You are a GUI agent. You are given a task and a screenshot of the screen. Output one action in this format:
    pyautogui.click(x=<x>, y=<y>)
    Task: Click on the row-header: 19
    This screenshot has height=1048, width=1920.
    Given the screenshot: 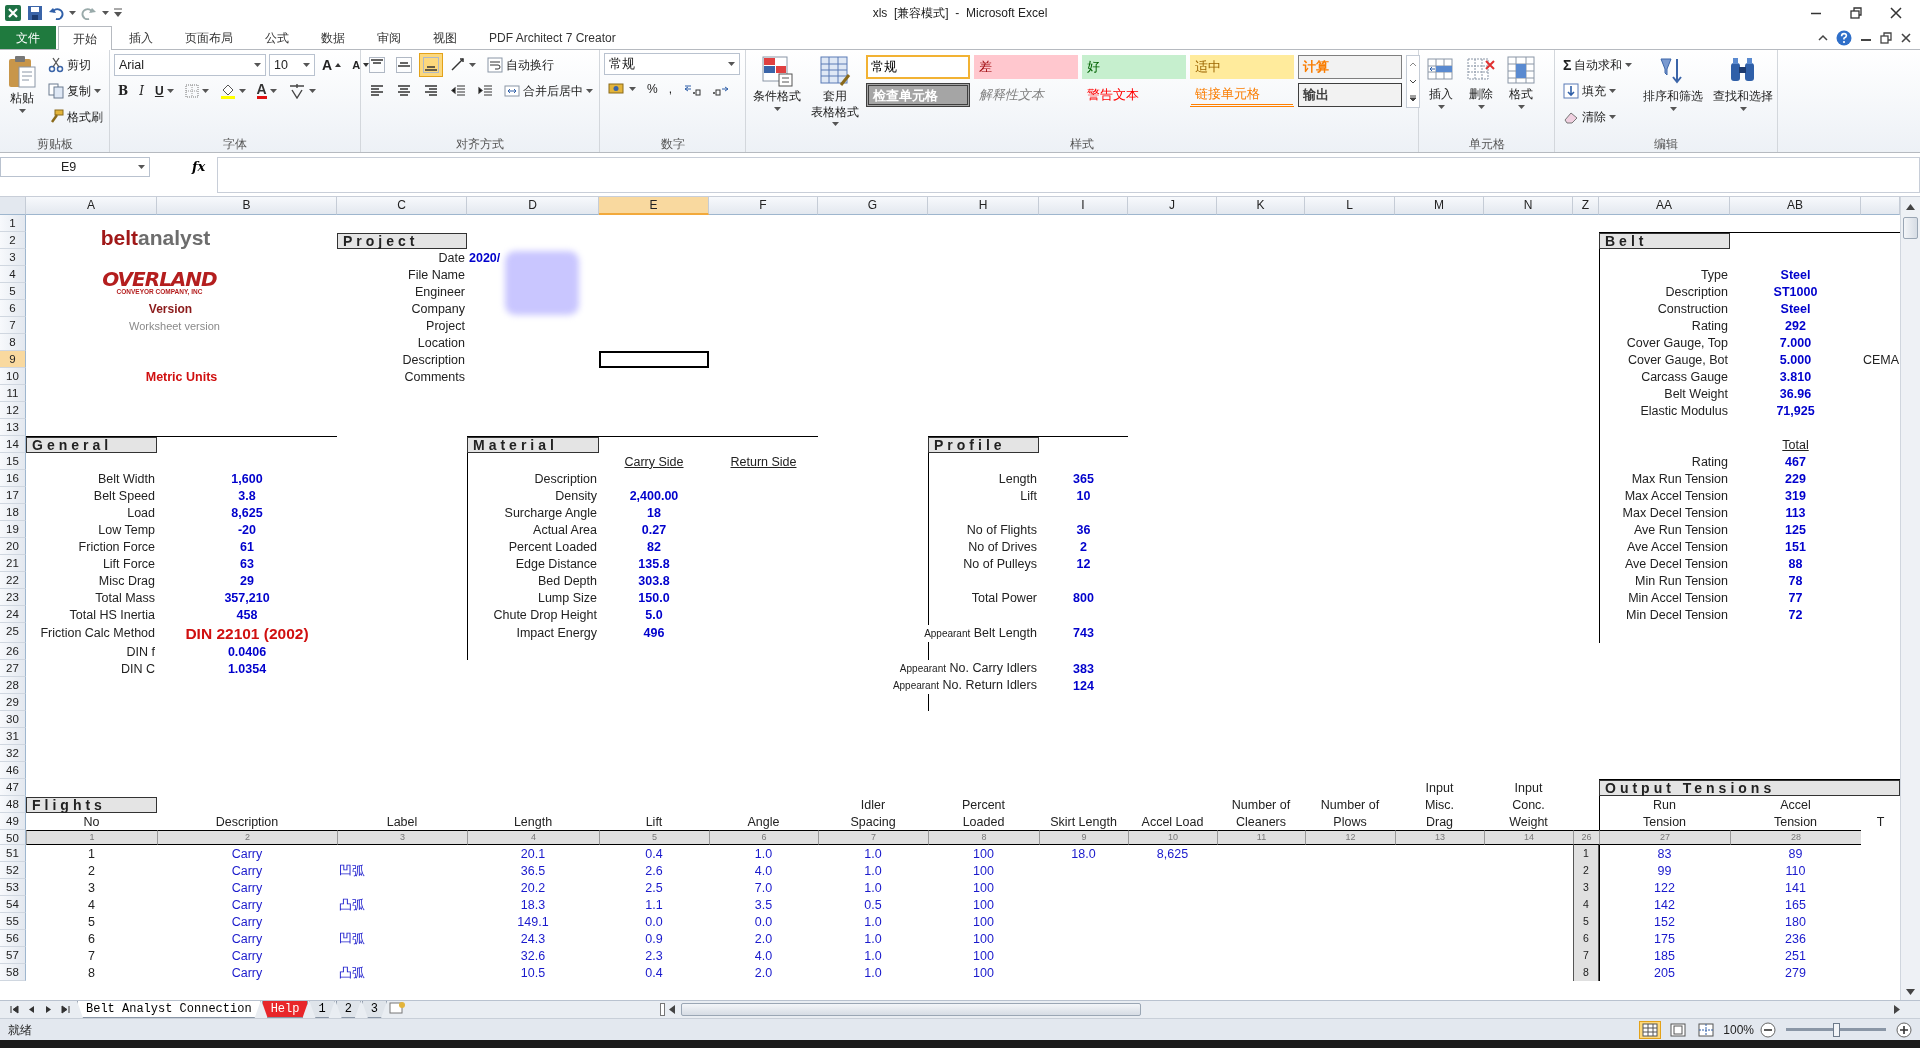 What is the action you would take?
    pyautogui.click(x=13, y=529)
    